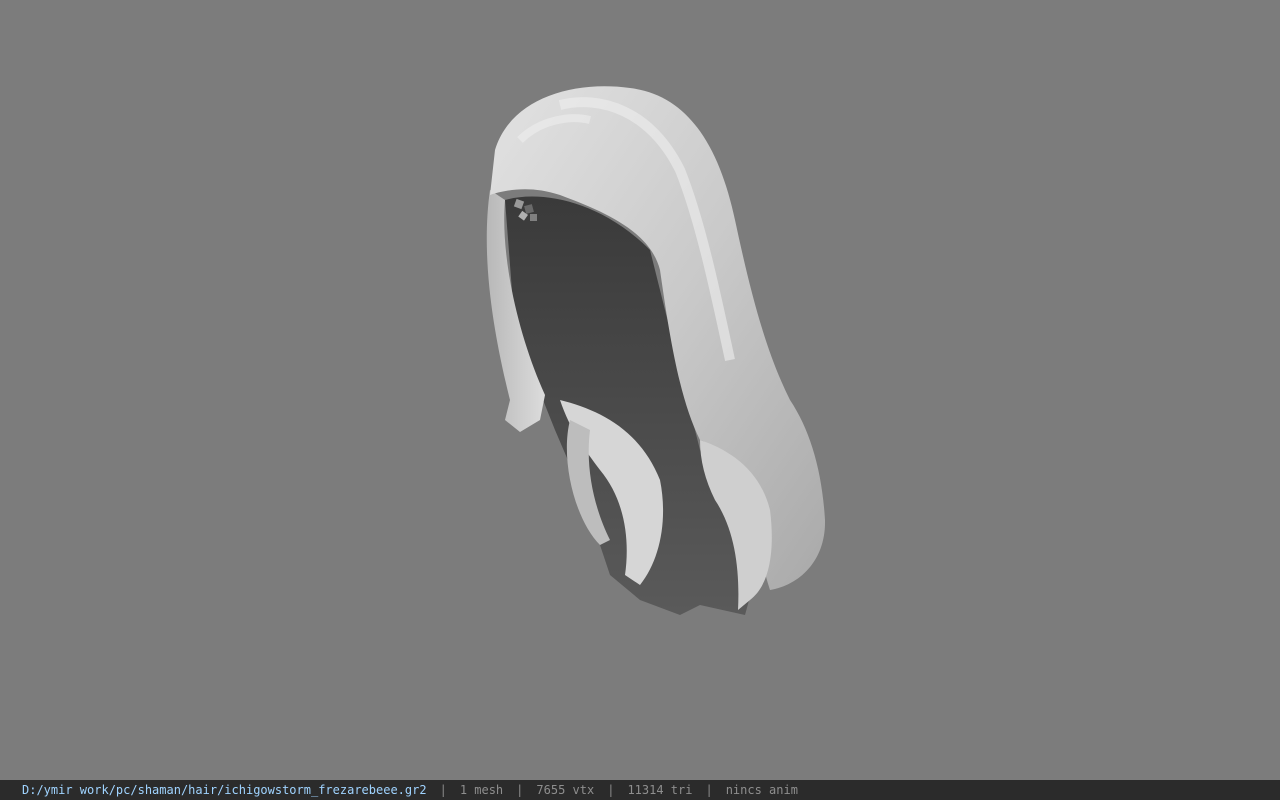  What do you see at coordinates (660, 790) in the screenshot?
I see `triangle-count-text: 11314 tri` at bounding box center [660, 790].